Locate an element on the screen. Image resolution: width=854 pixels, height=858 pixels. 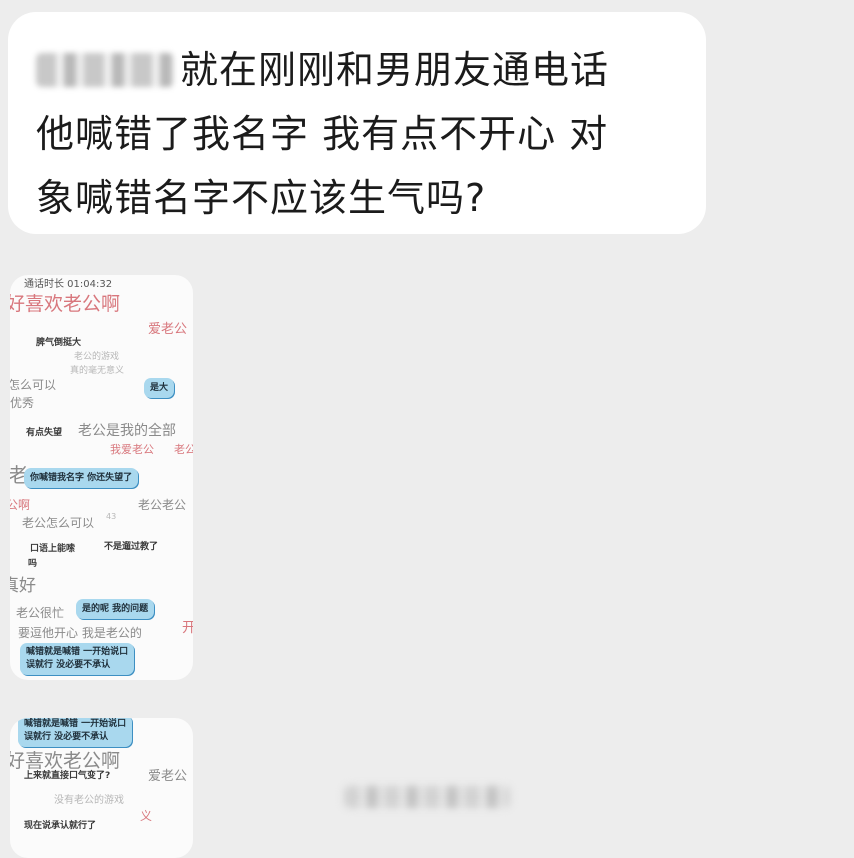
message-line-1: 就在刚刚和男朋友通电话 is located at coordinates (395, 70).